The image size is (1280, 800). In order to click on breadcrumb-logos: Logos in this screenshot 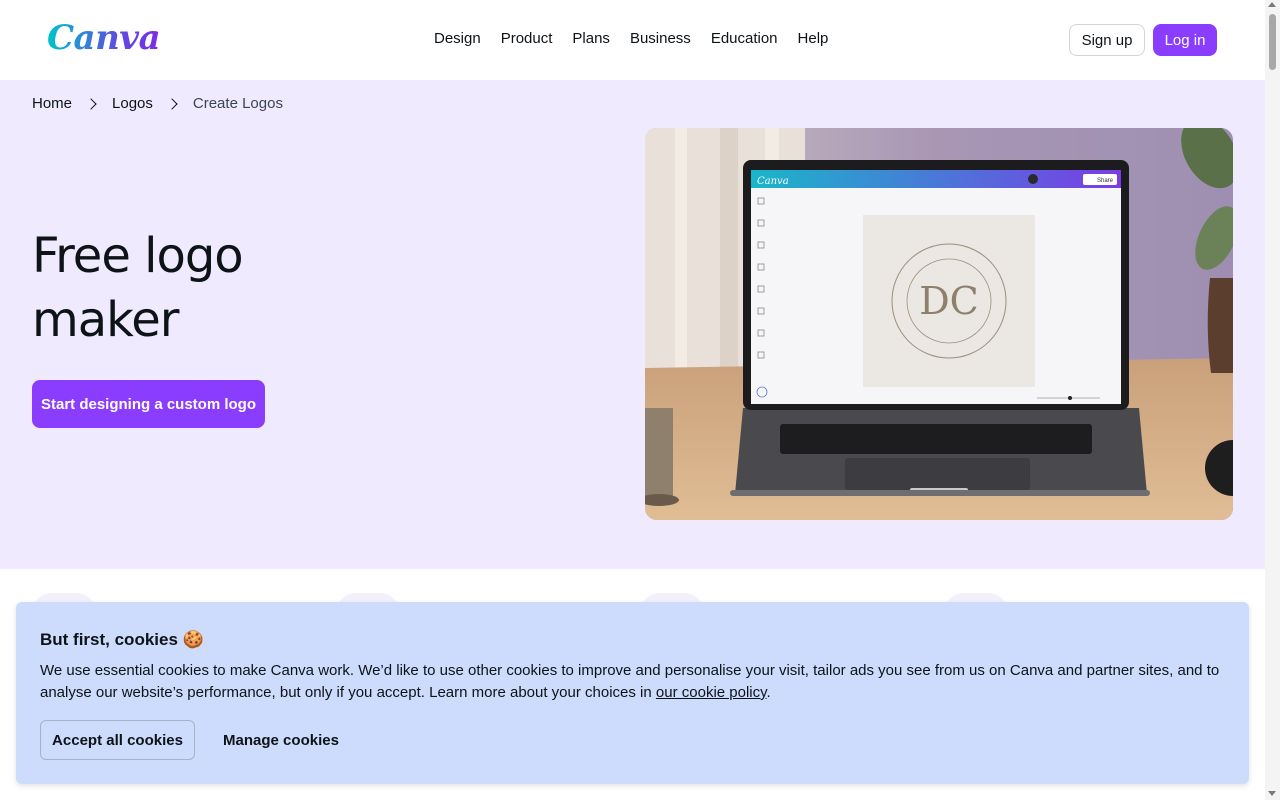, I will do `click(132, 103)`.